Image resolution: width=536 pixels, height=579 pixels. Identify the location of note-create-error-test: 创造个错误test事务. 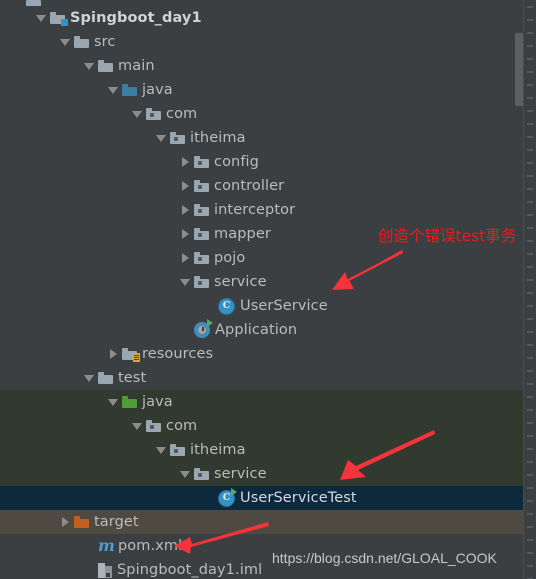
(447, 236).